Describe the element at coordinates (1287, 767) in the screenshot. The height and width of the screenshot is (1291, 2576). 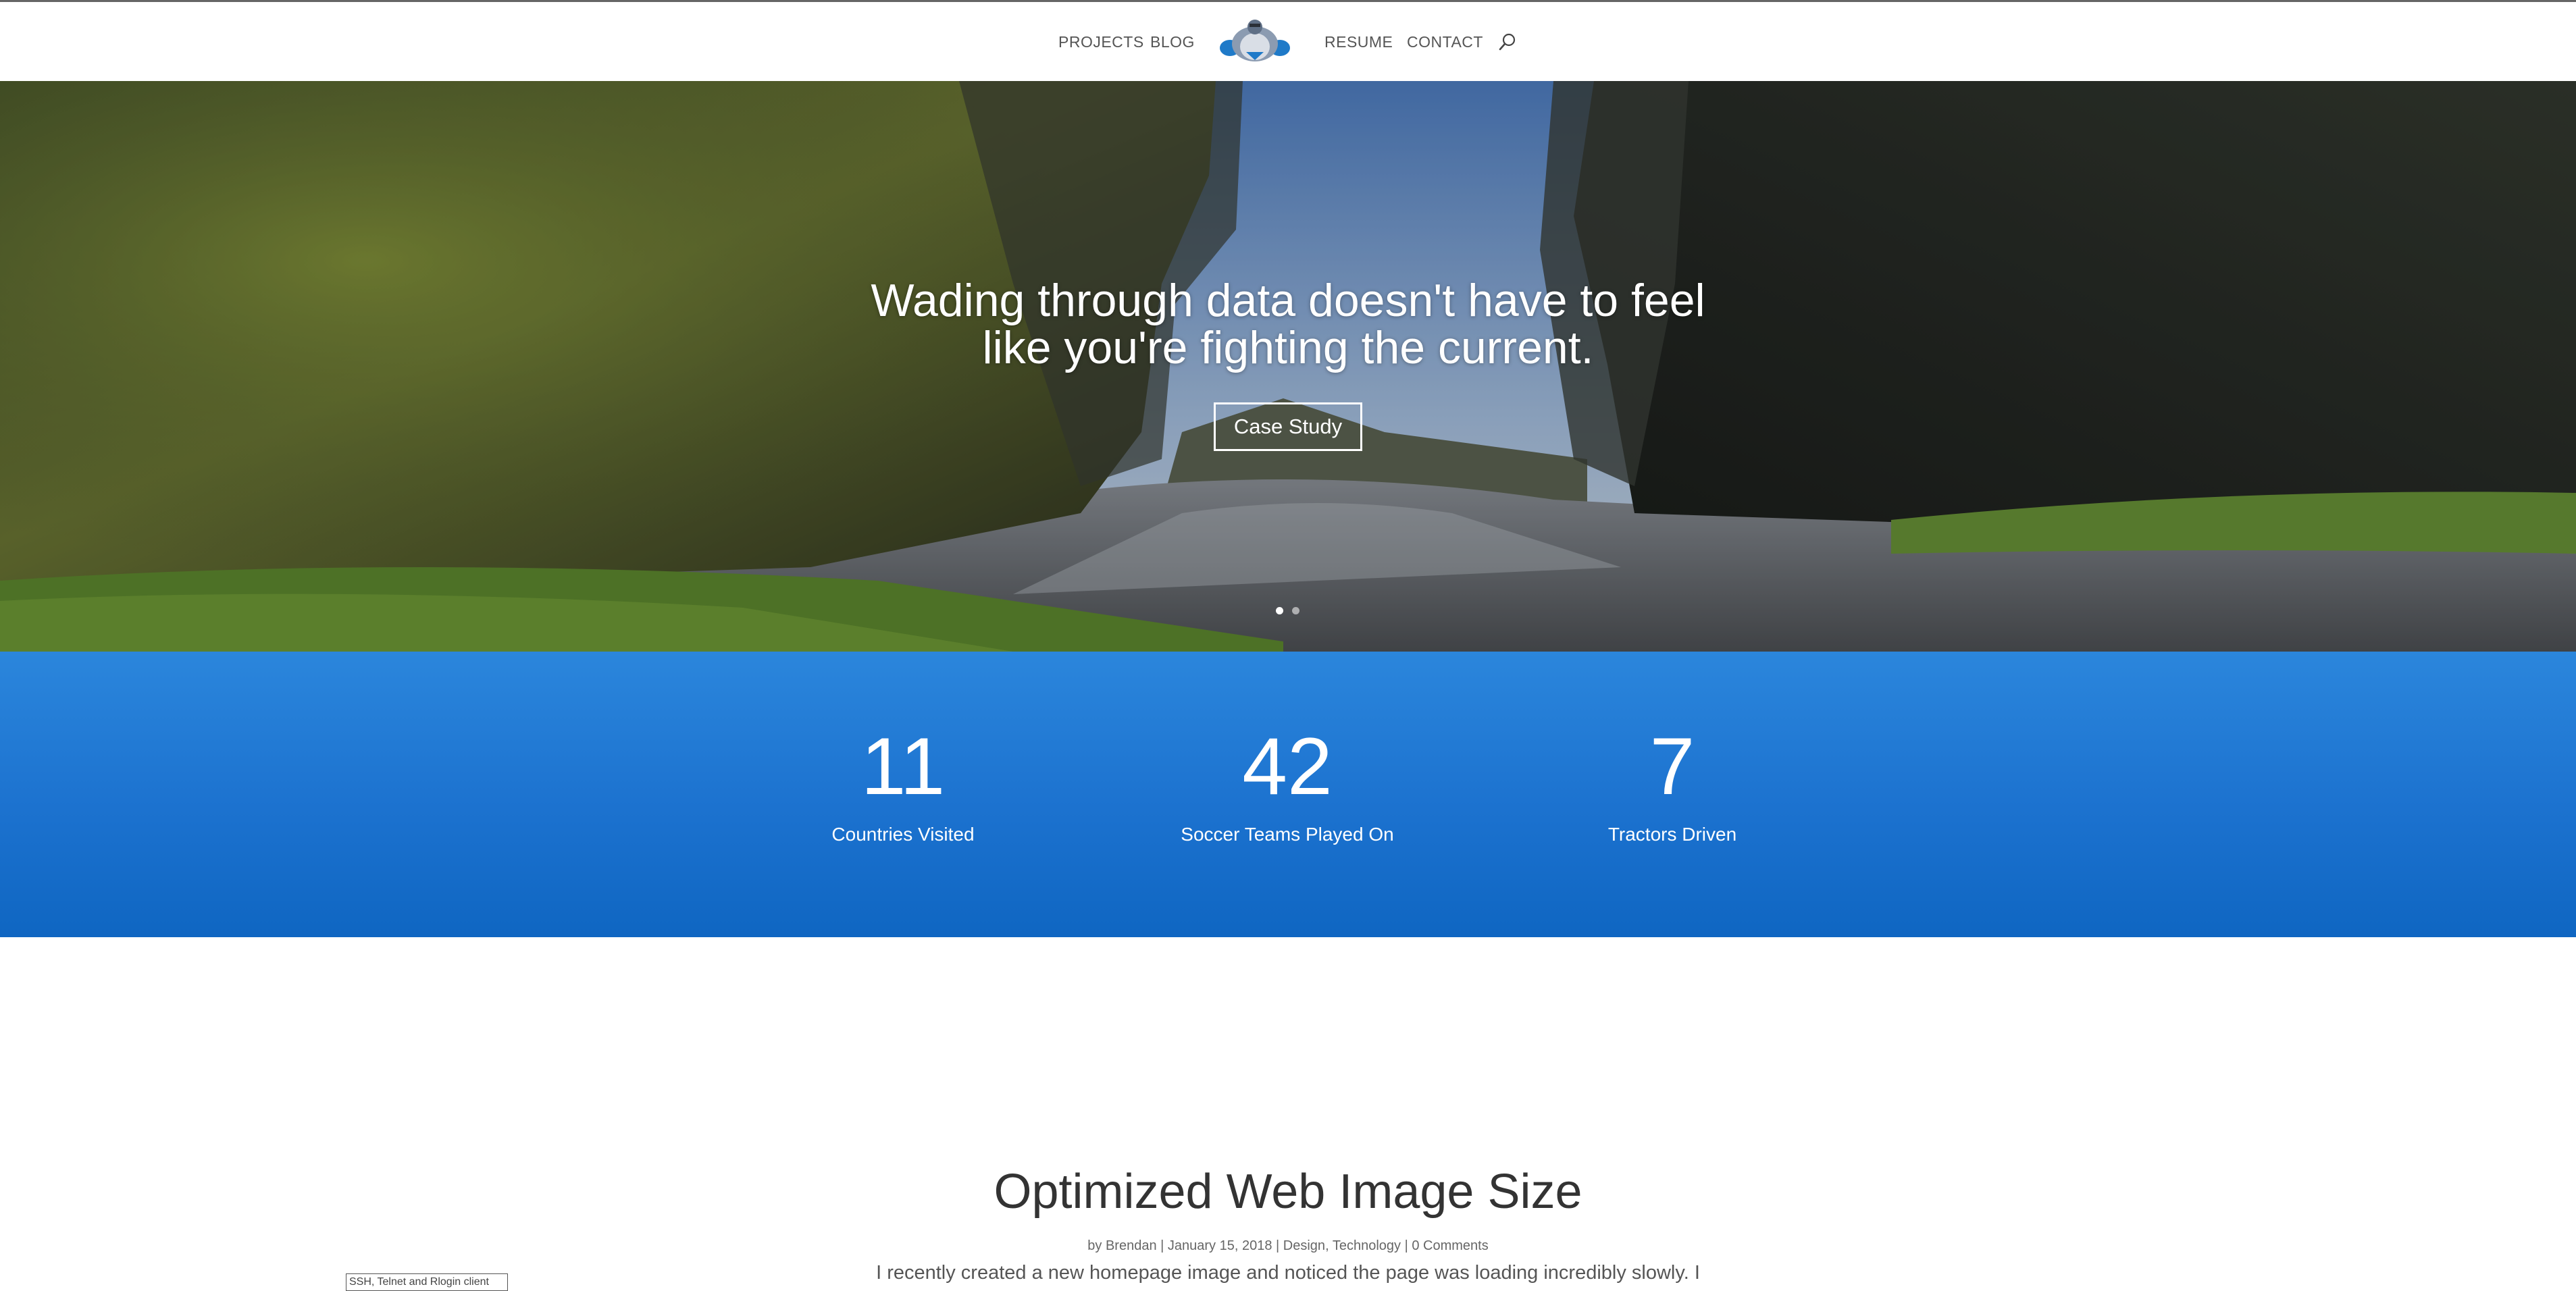
I see `stat-number: 42` at that location.